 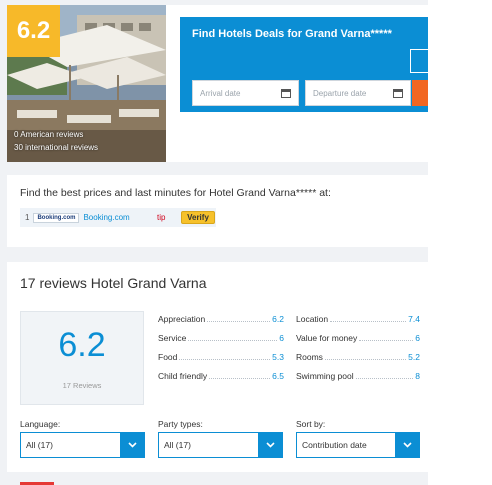 I want to click on party-types-value: All (17), so click(x=177, y=445).